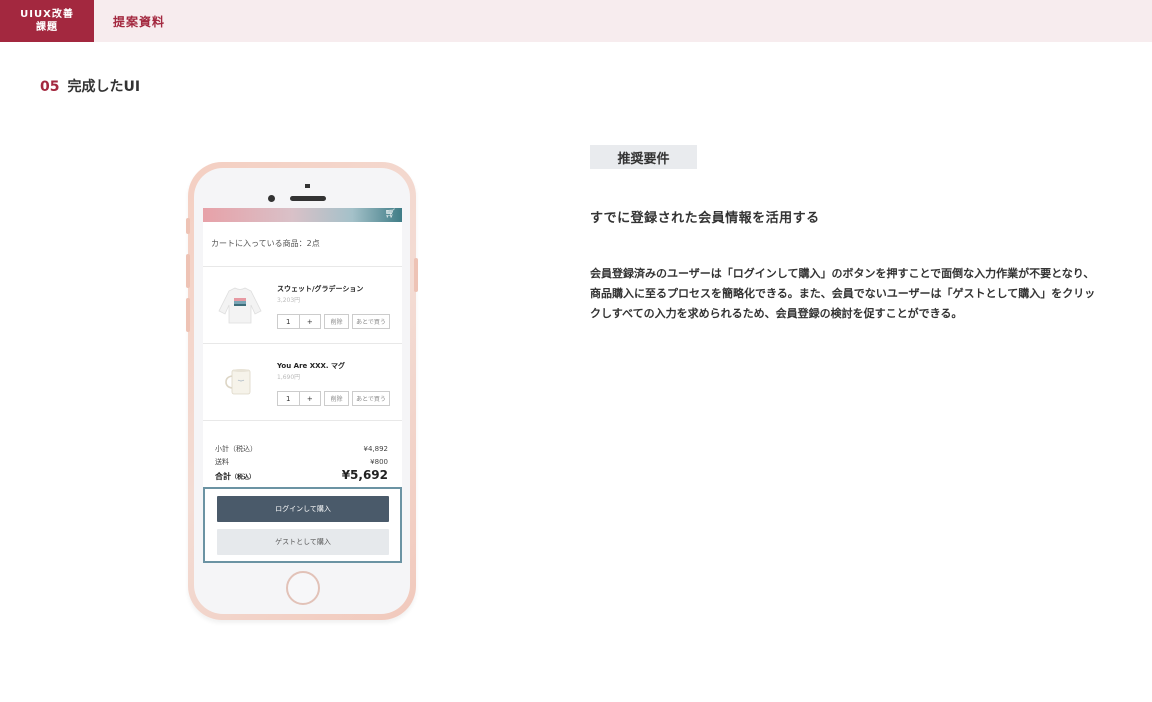  Describe the element at coordinates (643, 157) in the screenshot. I see `requirement-tag: 推奨要件` at that location.